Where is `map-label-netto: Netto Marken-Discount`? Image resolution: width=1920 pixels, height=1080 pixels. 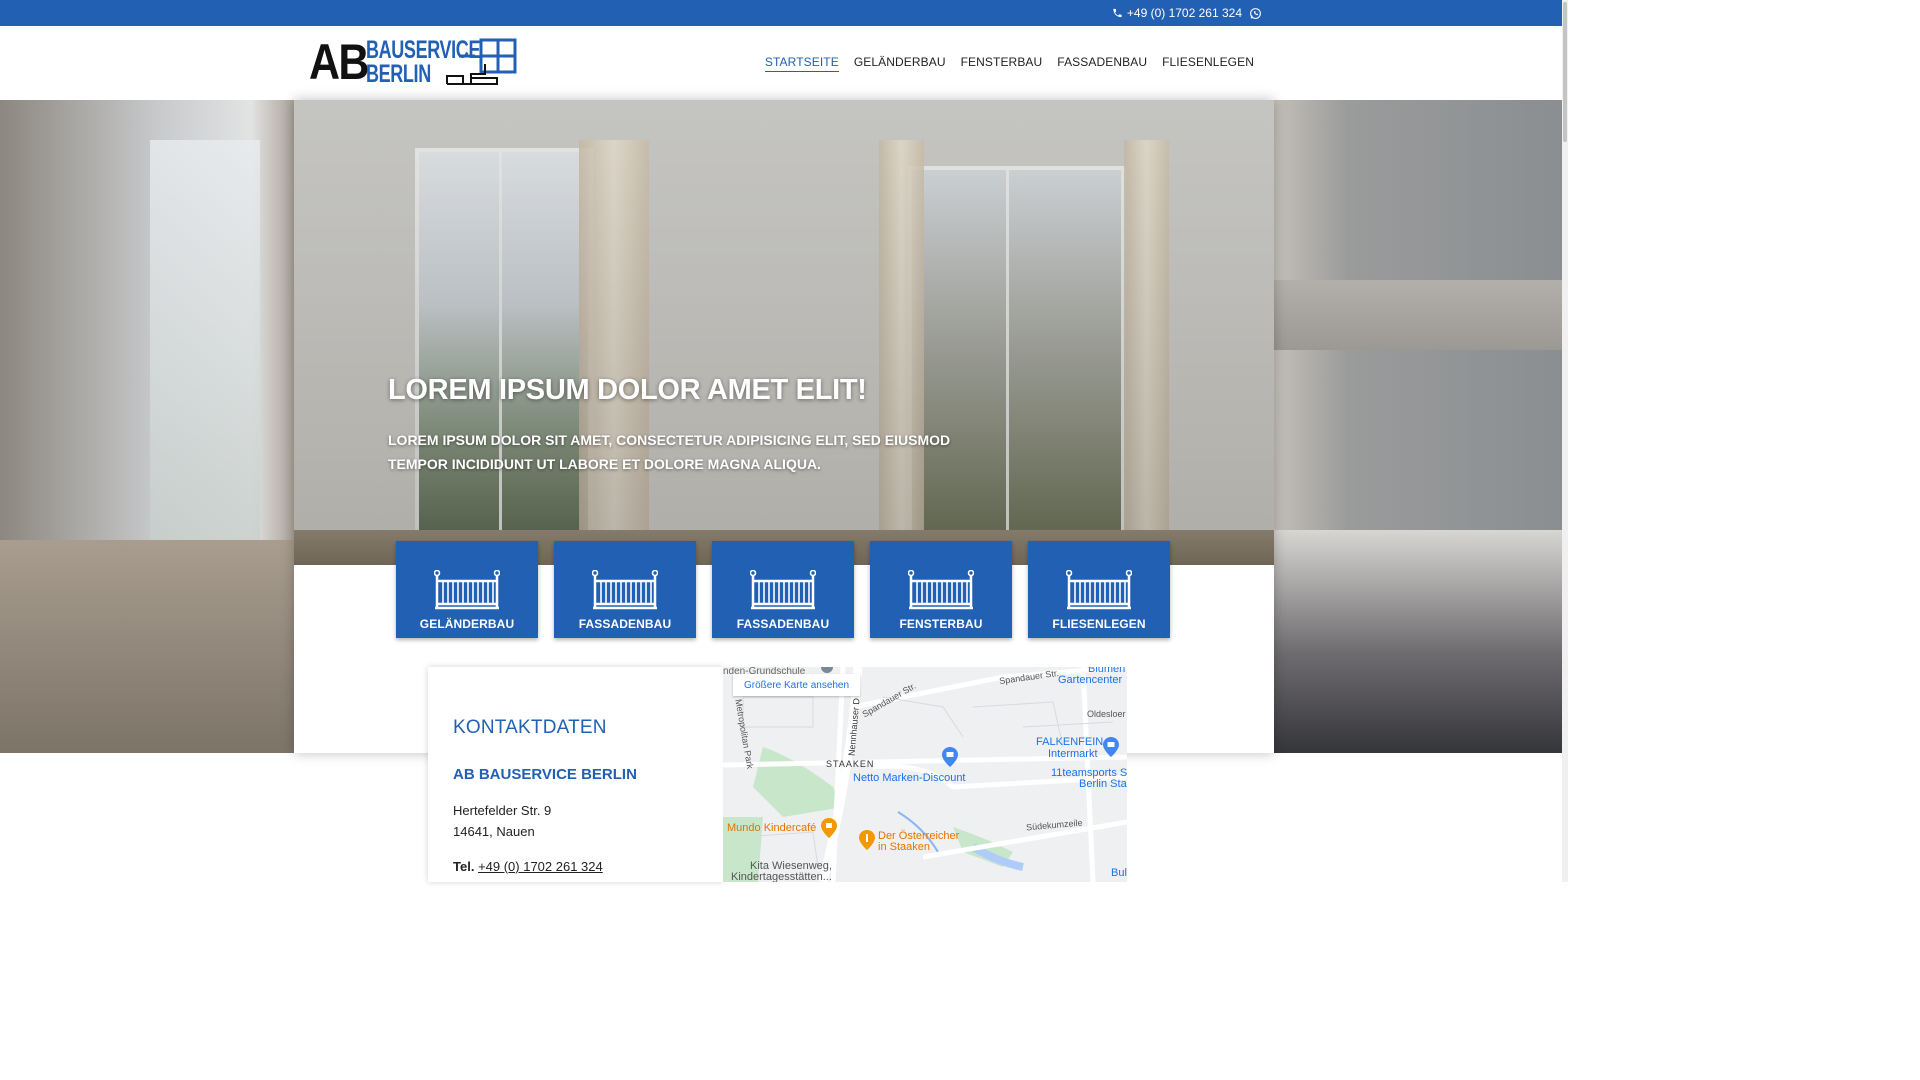 map-label-netto: Netto Marken-Discount is located at coordinates (909, 778).